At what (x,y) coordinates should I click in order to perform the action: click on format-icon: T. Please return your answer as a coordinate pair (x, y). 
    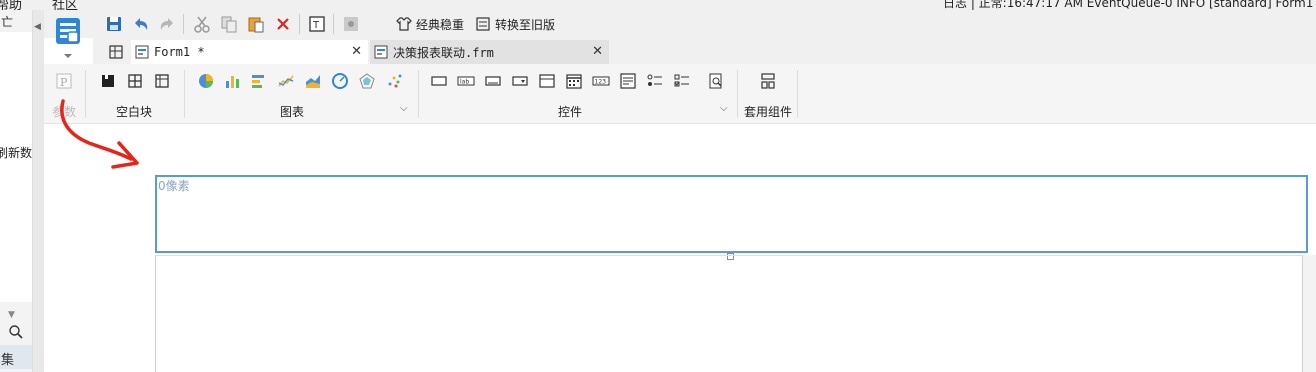
    Looking at the image, I should click on (317, 24).